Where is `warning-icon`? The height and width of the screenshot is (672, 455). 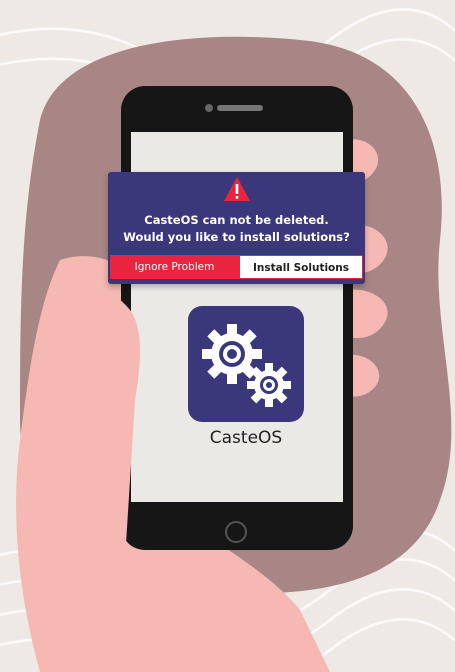
warning-icon is located at coordinates (237, 189).